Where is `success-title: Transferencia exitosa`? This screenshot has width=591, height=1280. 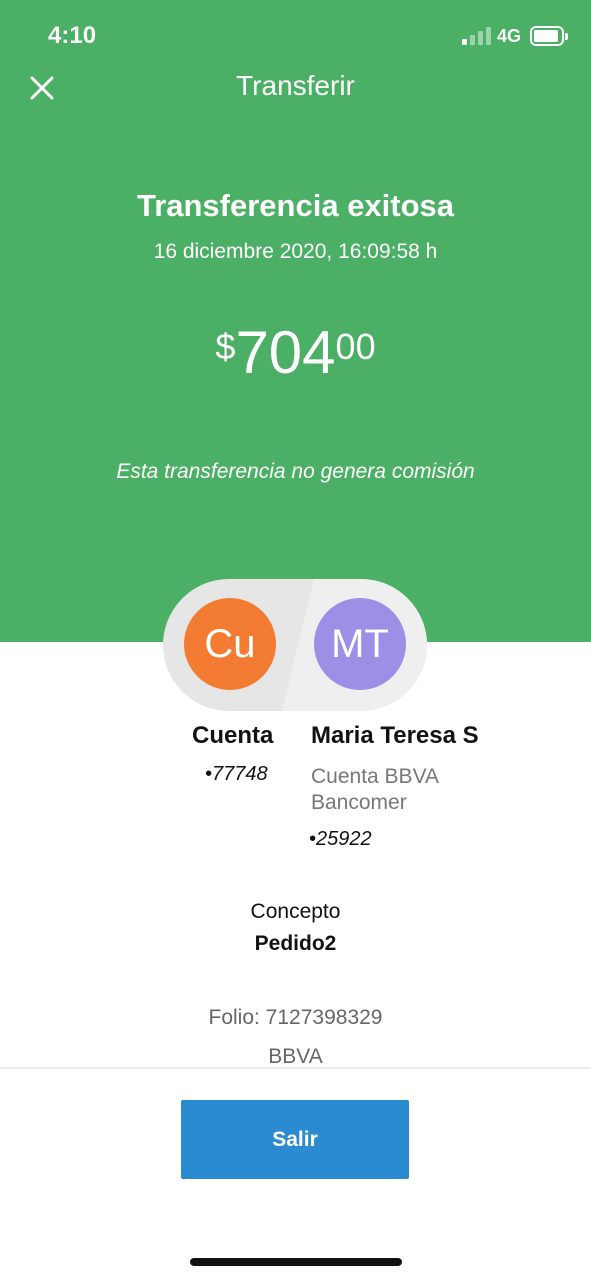 success-title: Transferencia exitosa is located at coordinates (295, 205).